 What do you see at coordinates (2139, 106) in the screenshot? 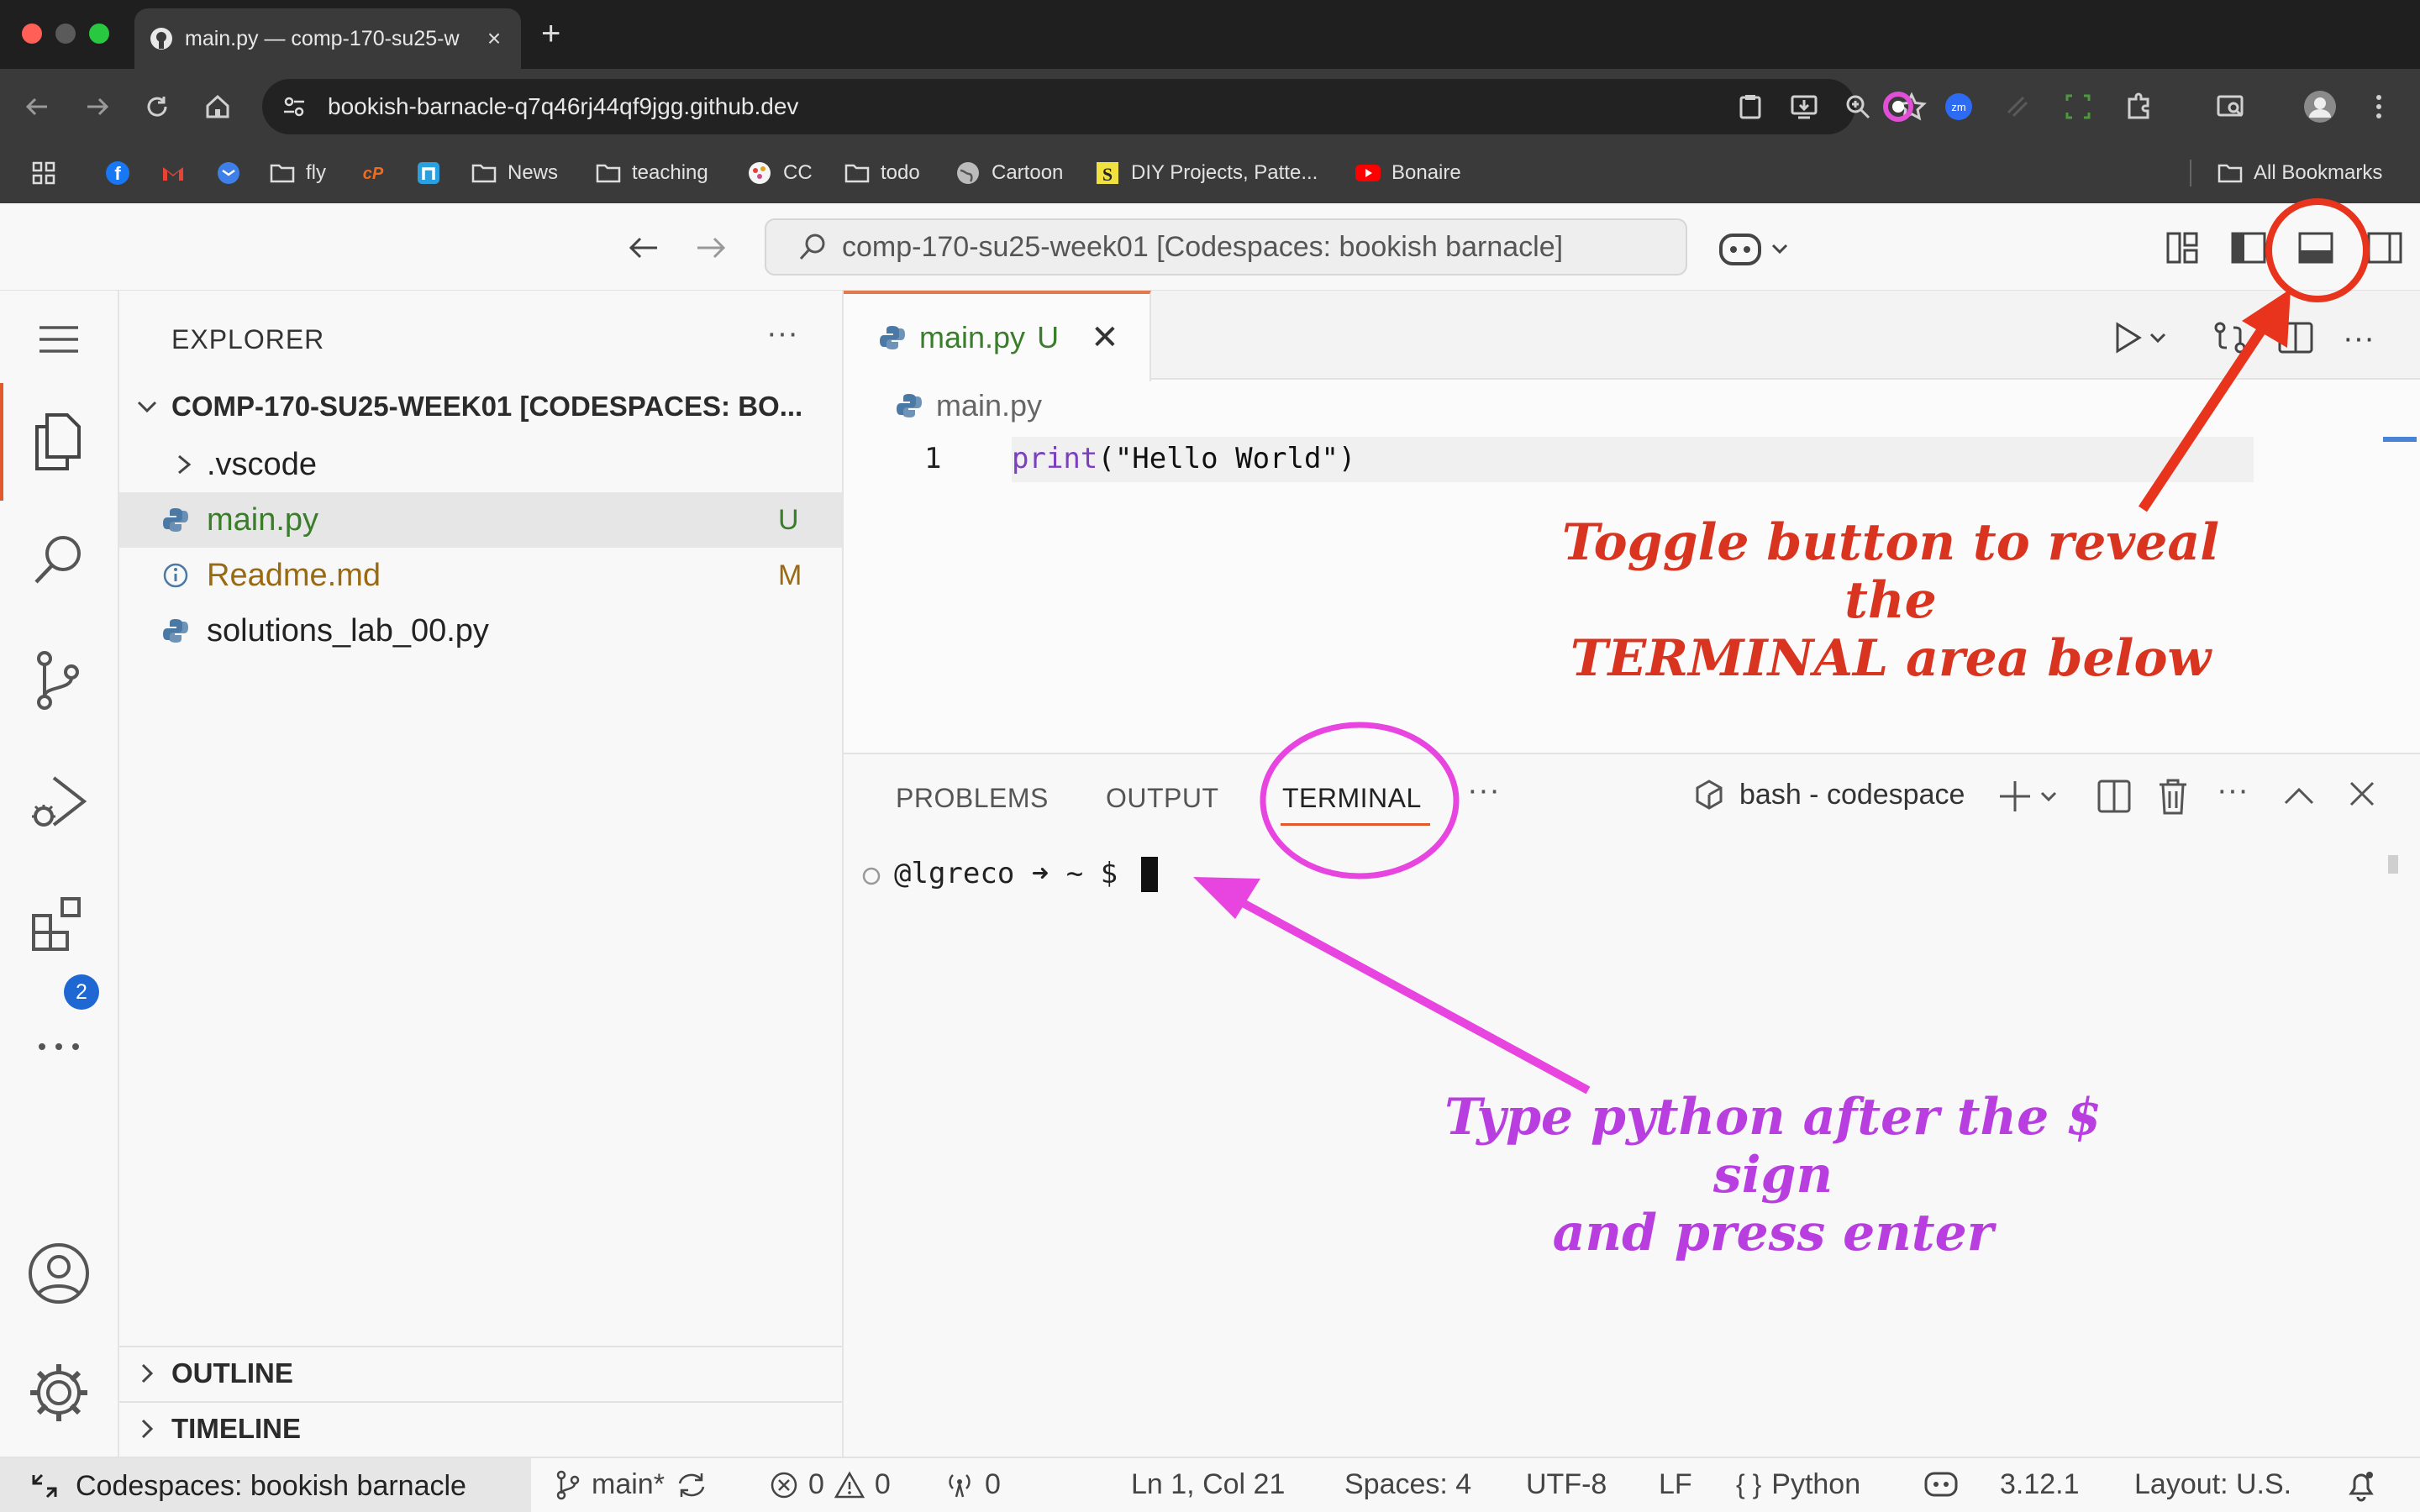
I see `extensions-puzzle-icon` at bounding box center [2139, 106].